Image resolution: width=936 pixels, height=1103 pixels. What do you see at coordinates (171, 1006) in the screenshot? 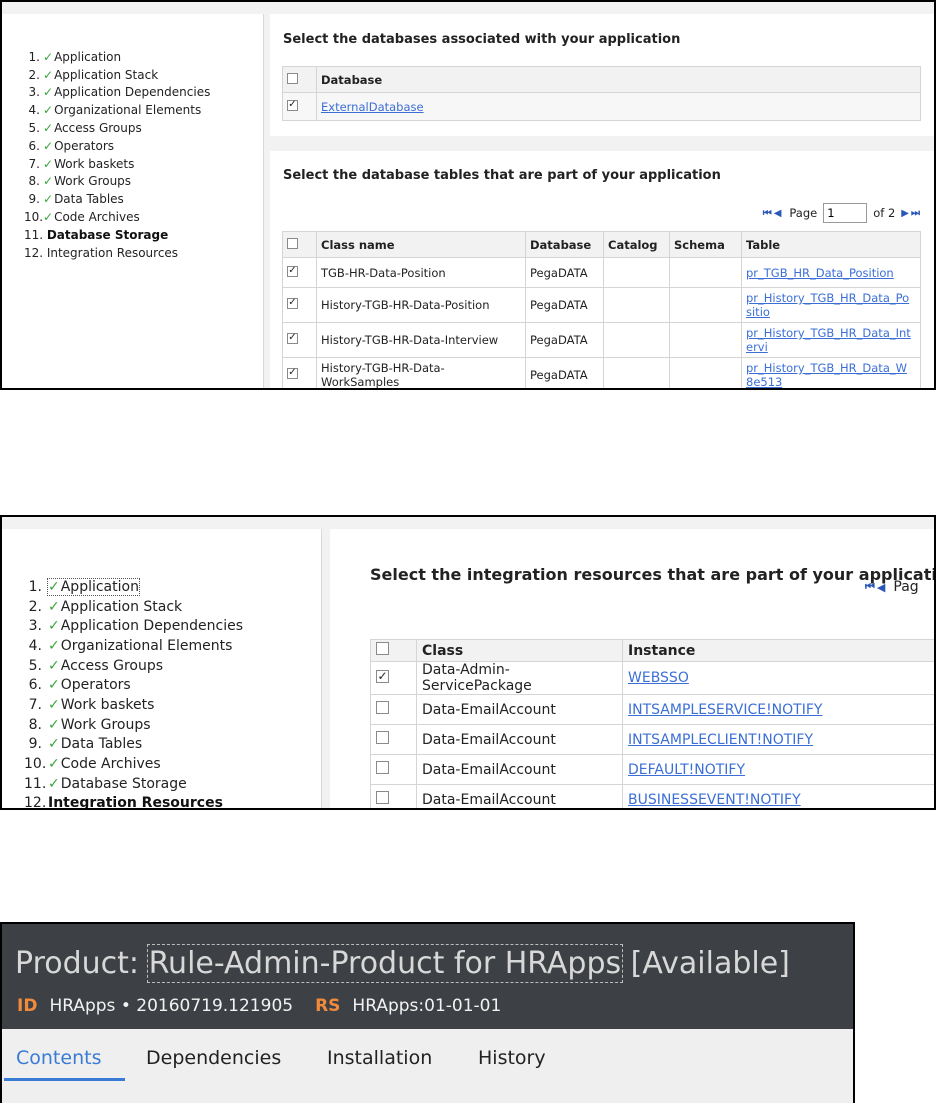
I see `id-value: HRApps • 20160719.121905` at bounding box center [171, 1006].